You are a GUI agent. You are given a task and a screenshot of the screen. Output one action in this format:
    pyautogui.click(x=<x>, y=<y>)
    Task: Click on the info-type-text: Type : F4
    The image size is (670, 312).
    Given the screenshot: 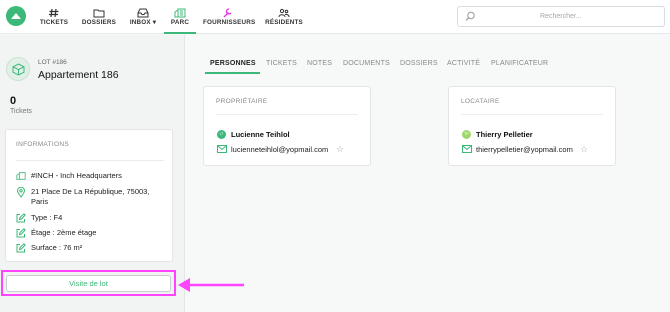 What is the action you would take?
    pyautogui.click(x=47, y=217)
    